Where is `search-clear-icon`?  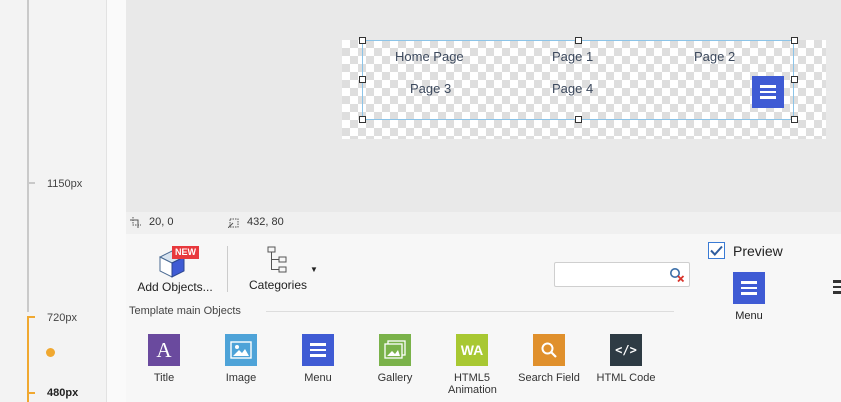 search-clear-icon is located at coordinates (677, 275).